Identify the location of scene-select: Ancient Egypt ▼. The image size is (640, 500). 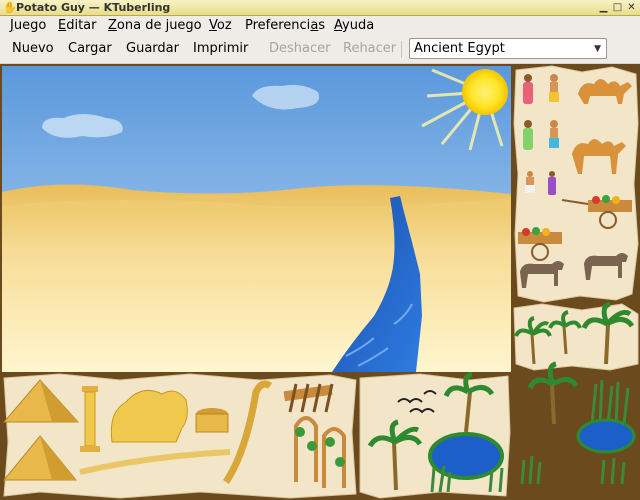
(508, 48).